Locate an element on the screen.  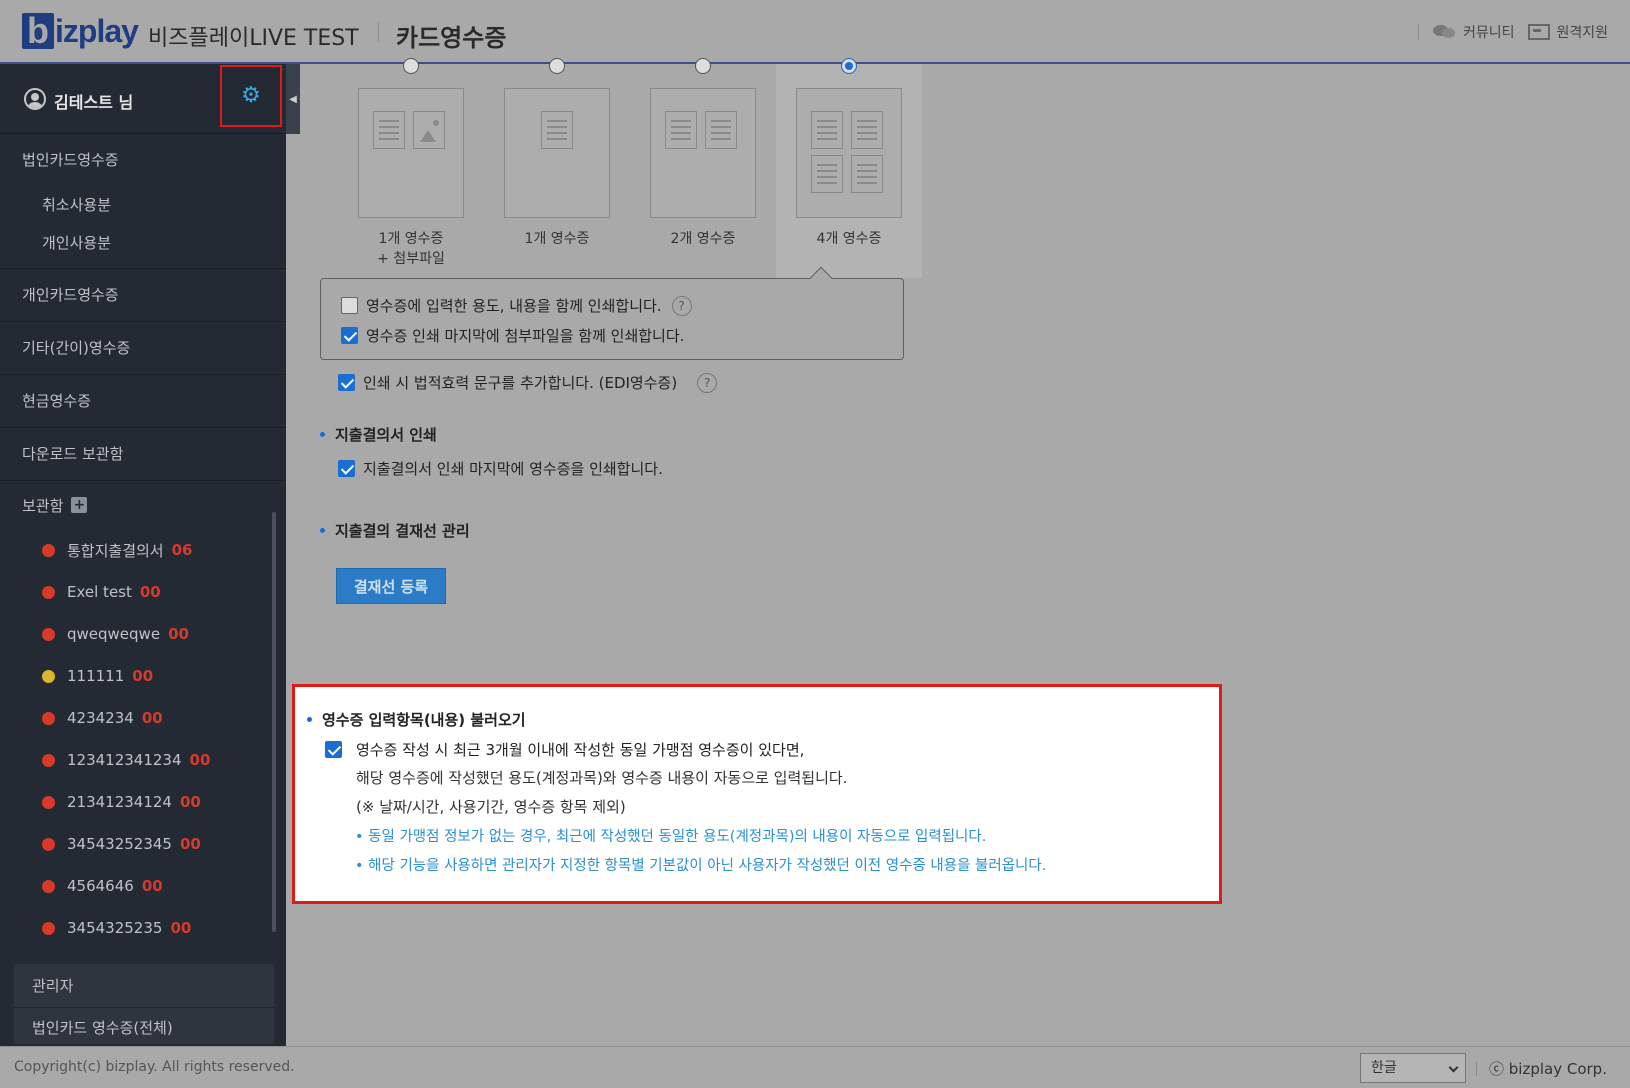
sidebar-collapse-button: ◀ is located at coordinates (293, 99).